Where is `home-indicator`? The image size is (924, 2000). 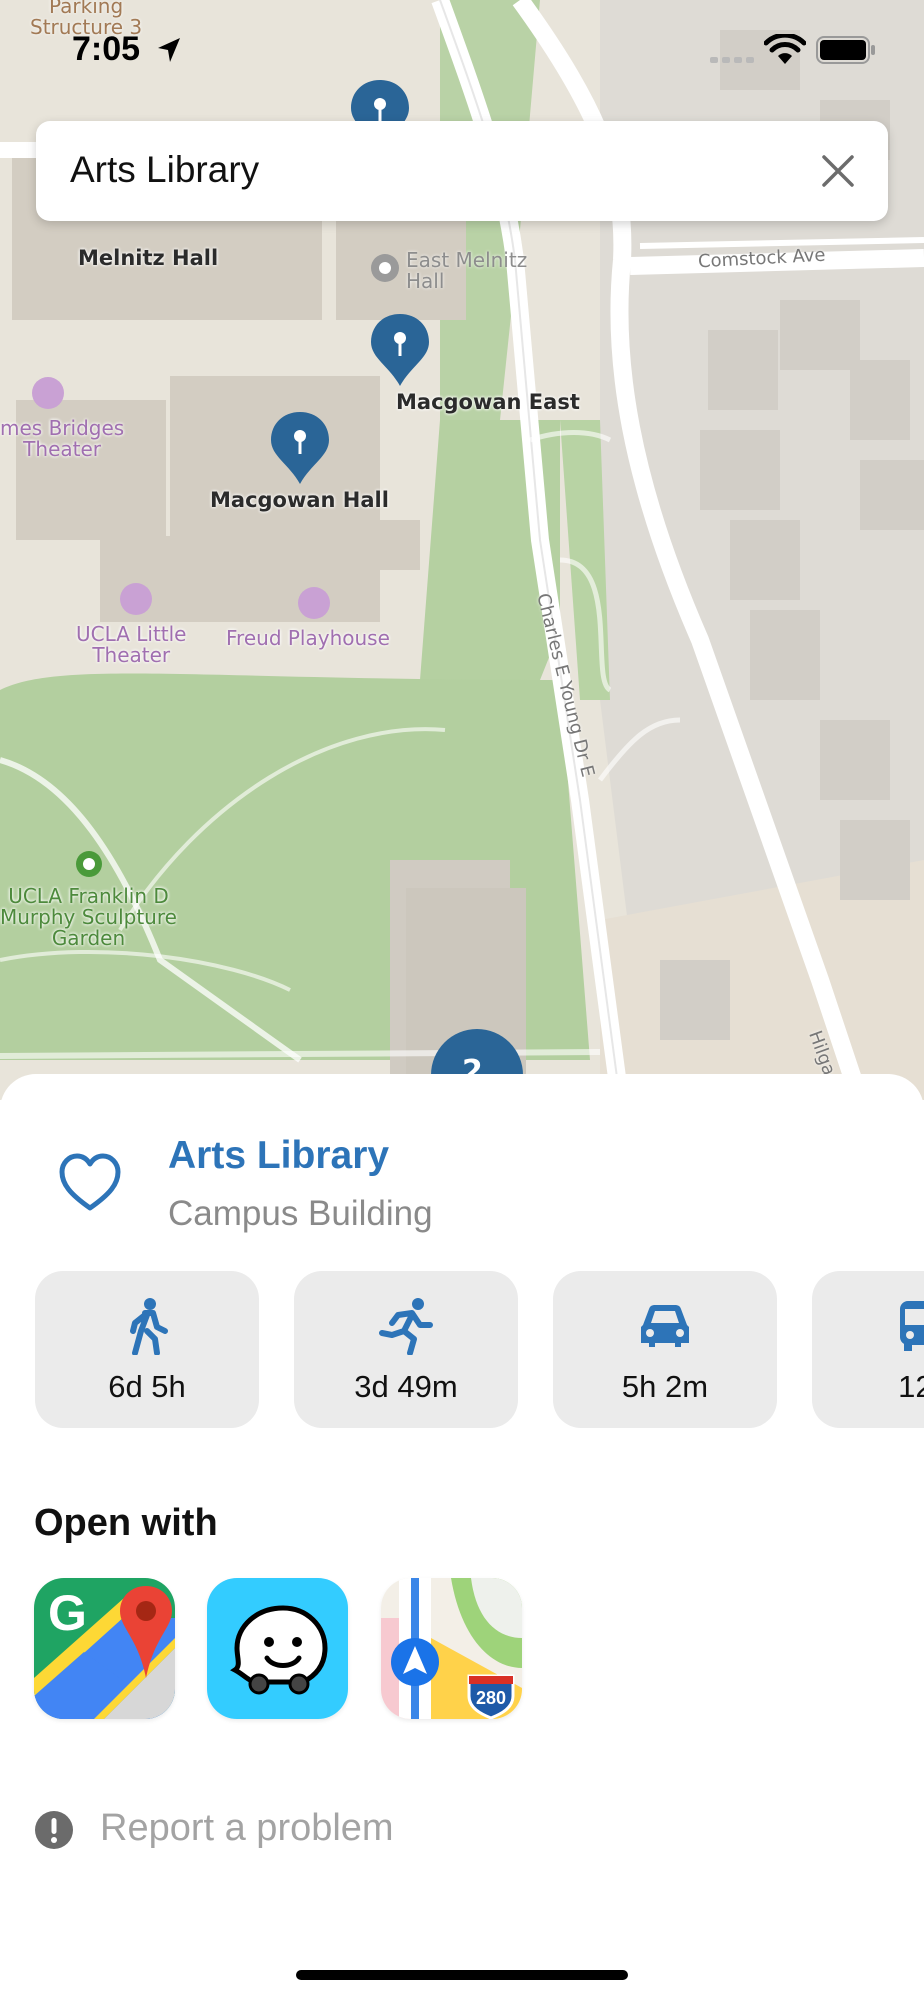
home-indicator is located at coordinates (462, 1975).